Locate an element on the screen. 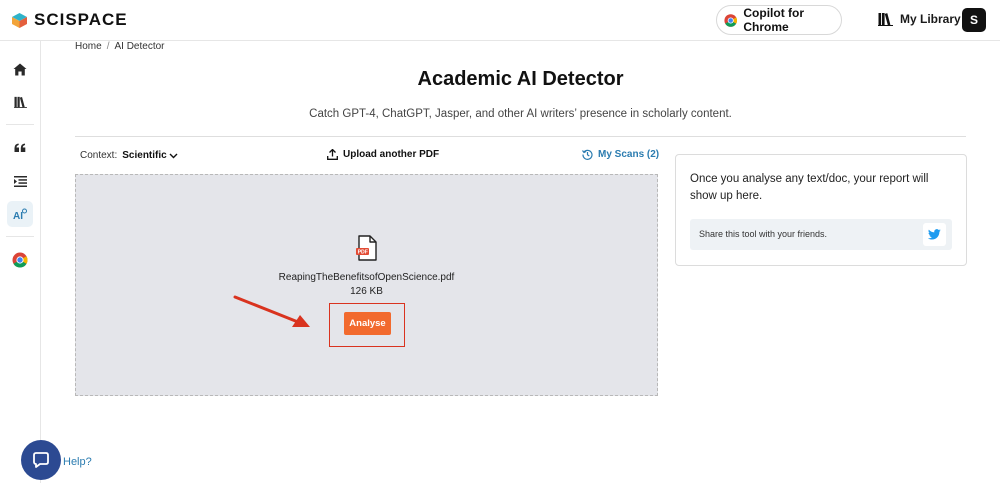 The image size is (1000, 483). sidebar-item-ai-detector: AI is located at coordinates (20, 214).